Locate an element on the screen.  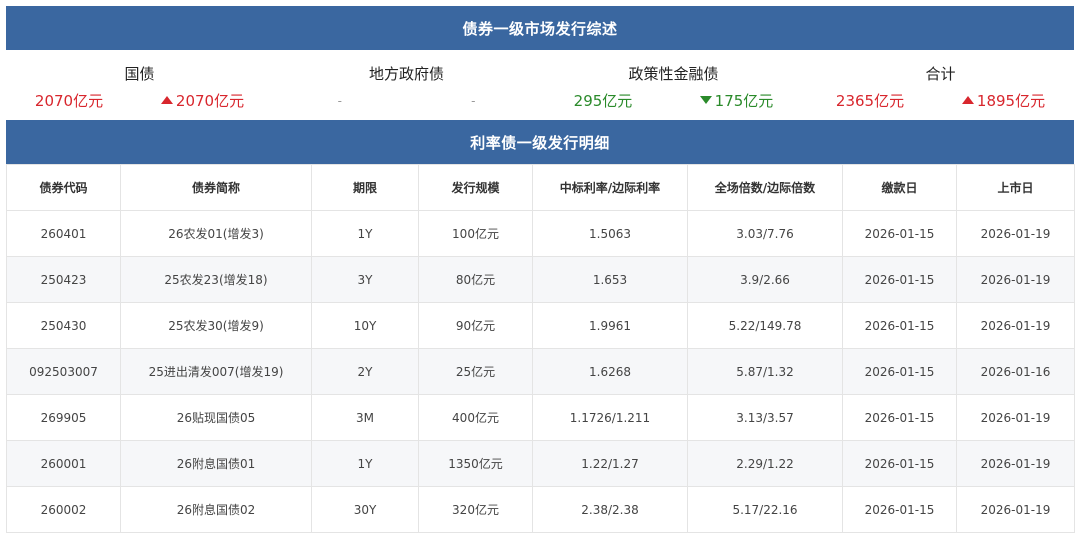
change-value: 175亿元 is located at coordinates (736, 101).